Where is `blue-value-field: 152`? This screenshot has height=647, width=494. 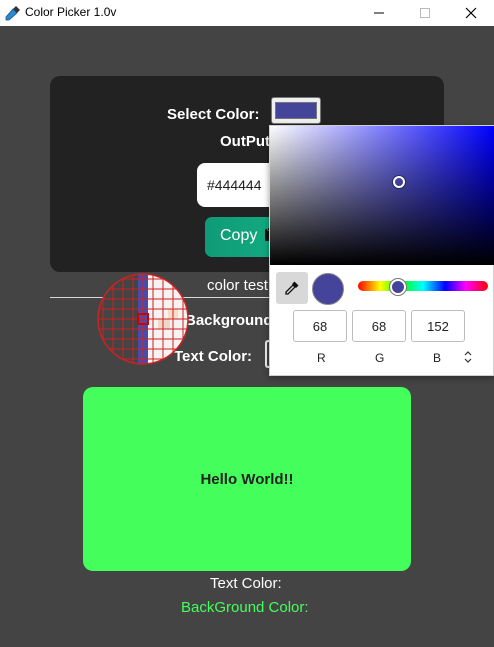
blue-value-field: 152 is located at coordinates (438, 326).